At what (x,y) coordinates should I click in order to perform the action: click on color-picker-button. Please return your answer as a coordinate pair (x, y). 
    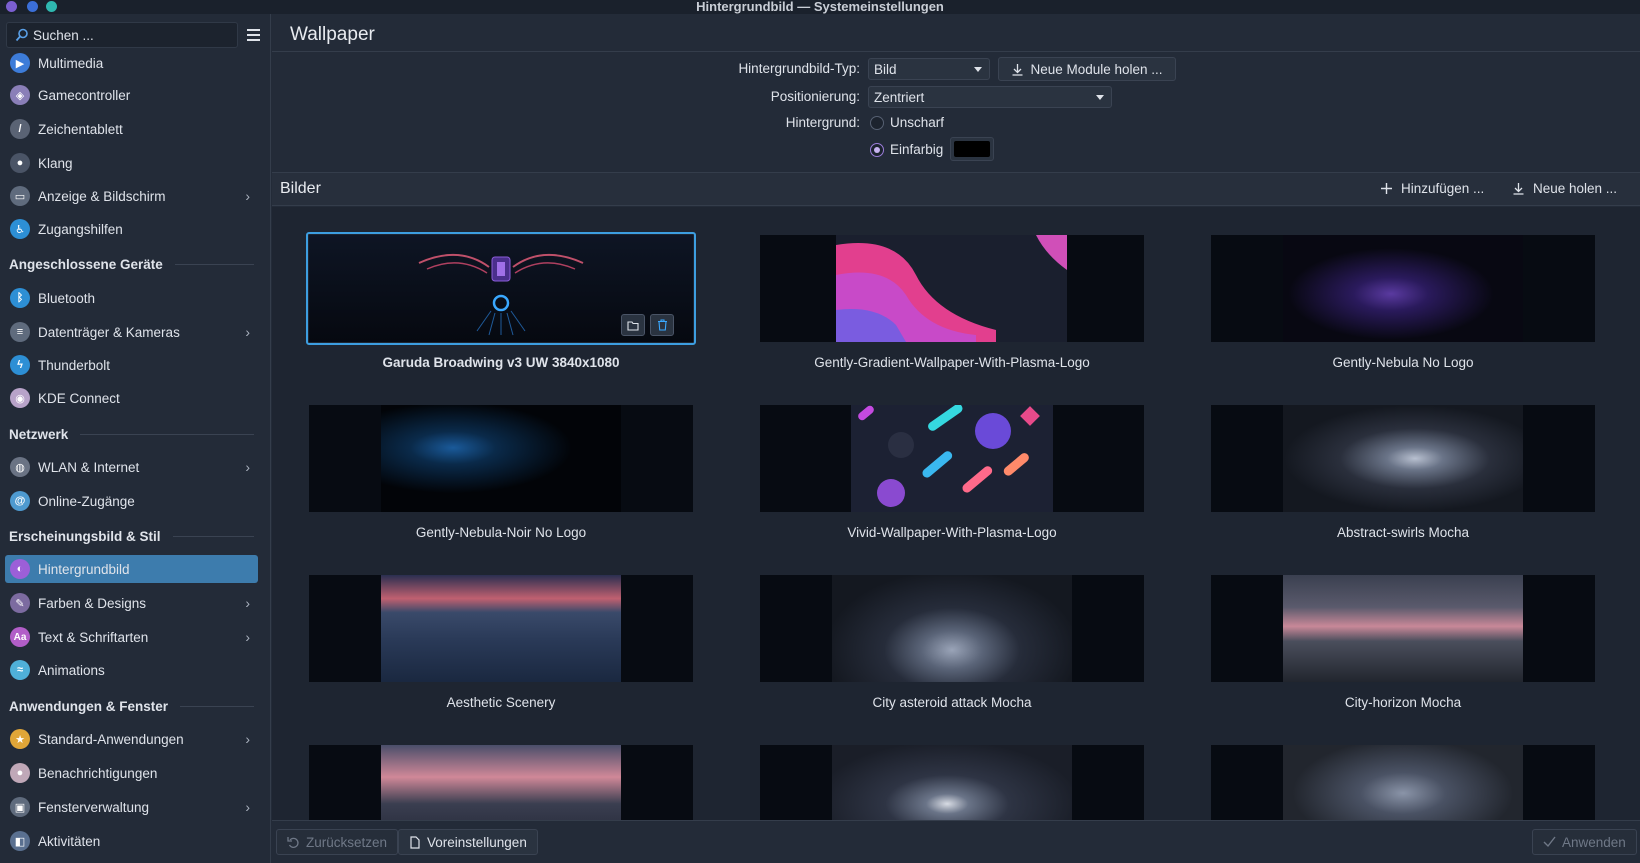
    Looking at the image, I should click on (972, 149).